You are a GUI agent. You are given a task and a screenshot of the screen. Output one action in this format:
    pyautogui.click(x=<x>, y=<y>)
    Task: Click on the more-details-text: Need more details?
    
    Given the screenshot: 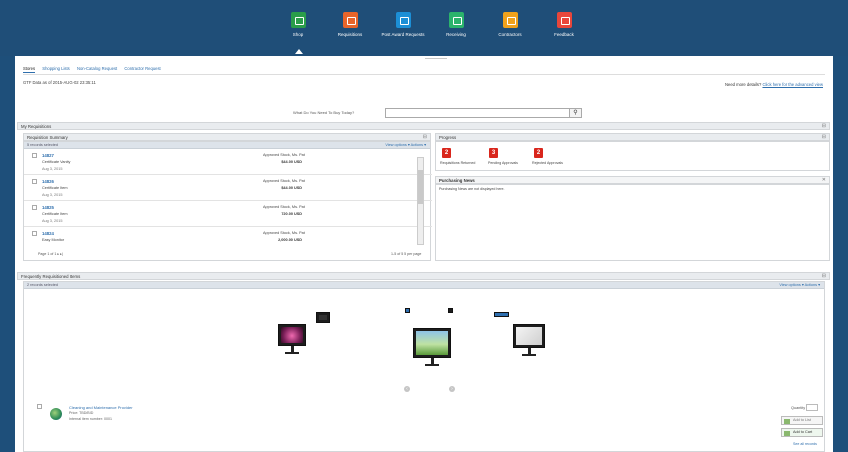 What is the action you would take?
    pyautogui.click(x=743, y=84)
    